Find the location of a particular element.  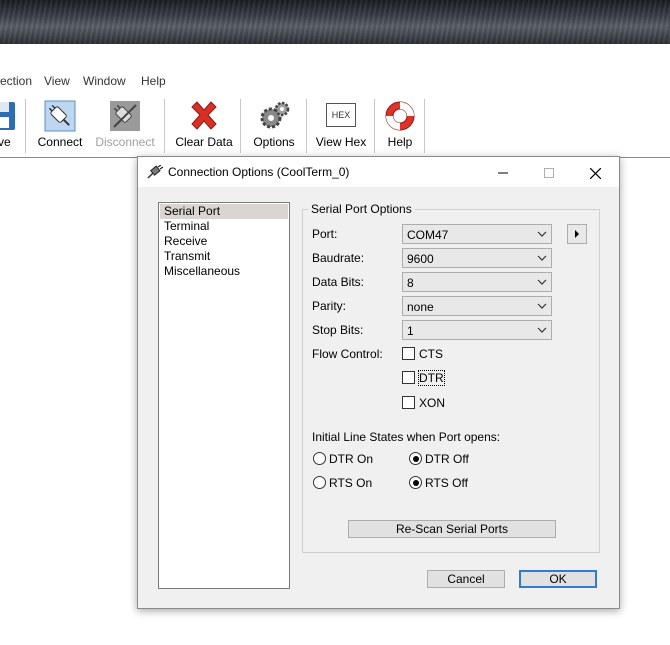

save-button: ve is located at coordinates (10, 125).